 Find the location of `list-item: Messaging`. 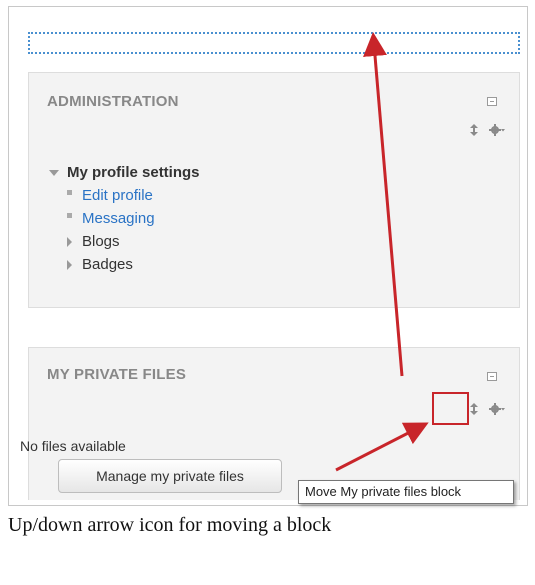

list-item: Messaging is located at coordinates (133, 218).